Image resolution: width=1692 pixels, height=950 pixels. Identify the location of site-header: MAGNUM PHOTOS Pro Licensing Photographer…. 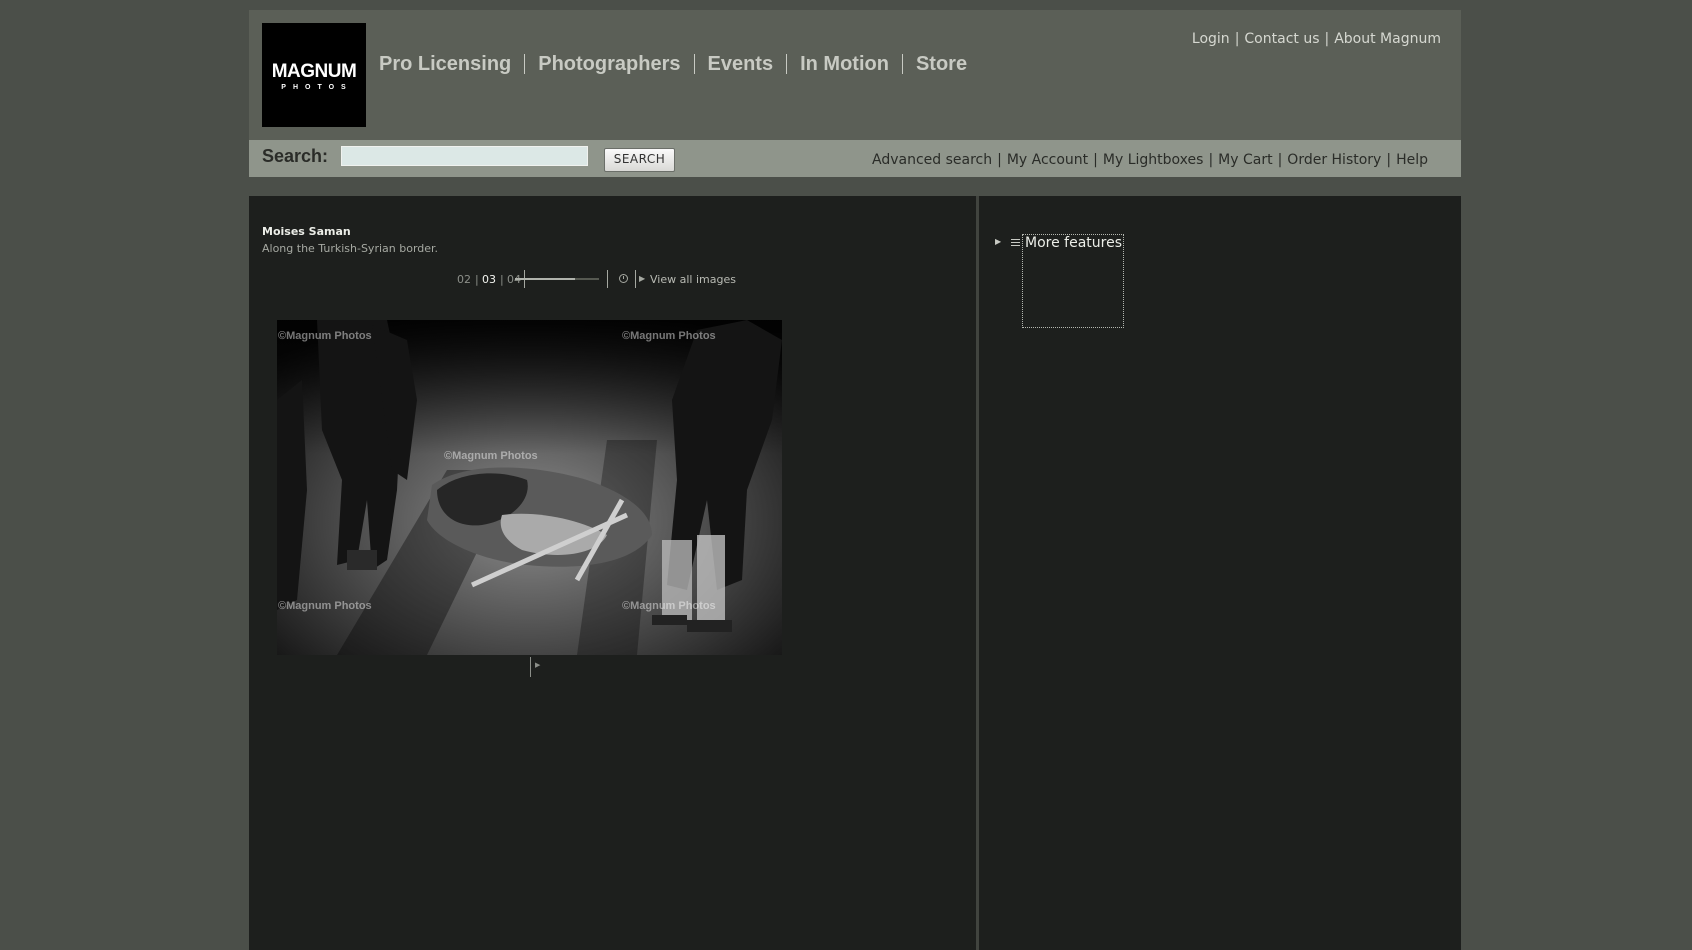
(855, 75).